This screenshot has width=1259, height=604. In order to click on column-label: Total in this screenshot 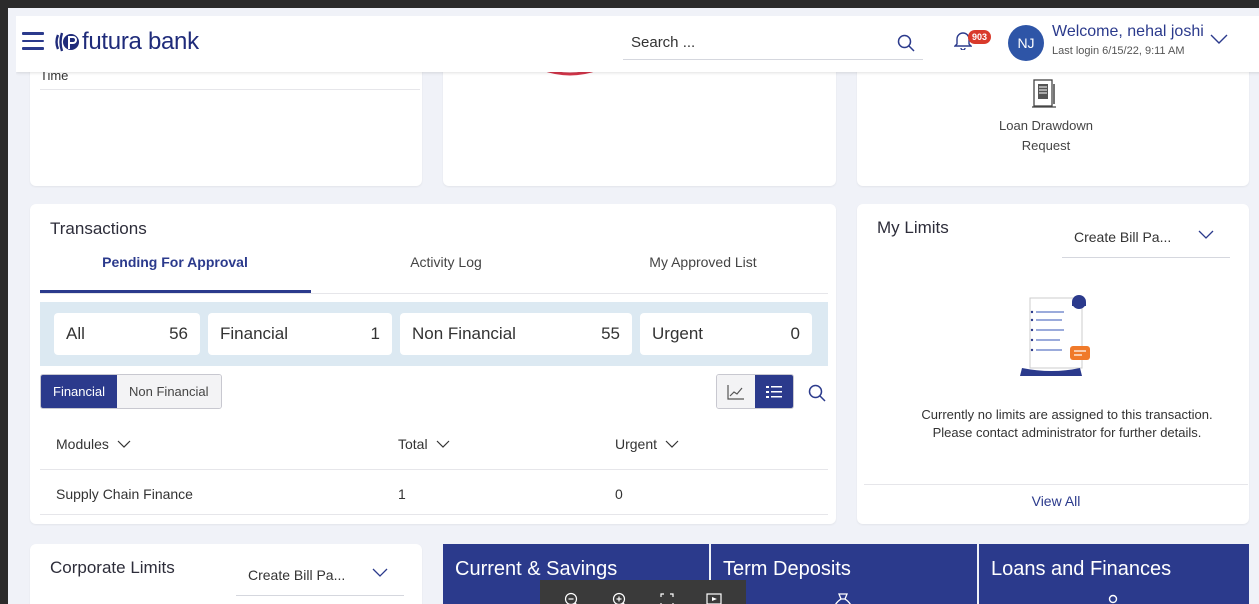, I will do `click(413, 444)`.